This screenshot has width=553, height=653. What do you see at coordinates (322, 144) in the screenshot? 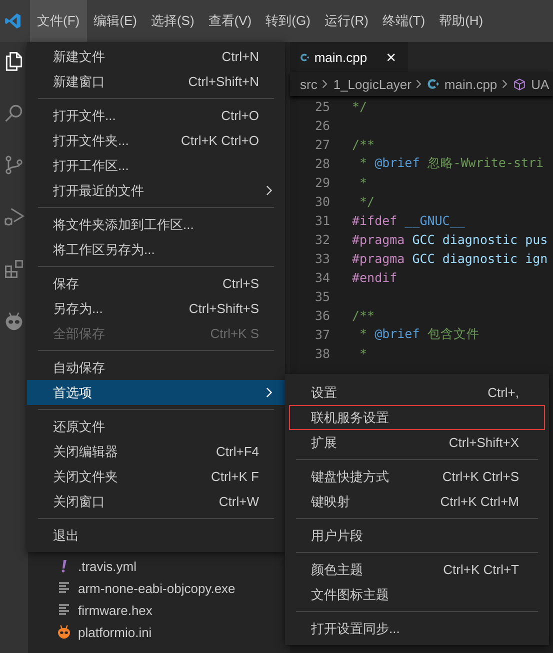
I see `line-number: 27` at bounding box center [322, 144].